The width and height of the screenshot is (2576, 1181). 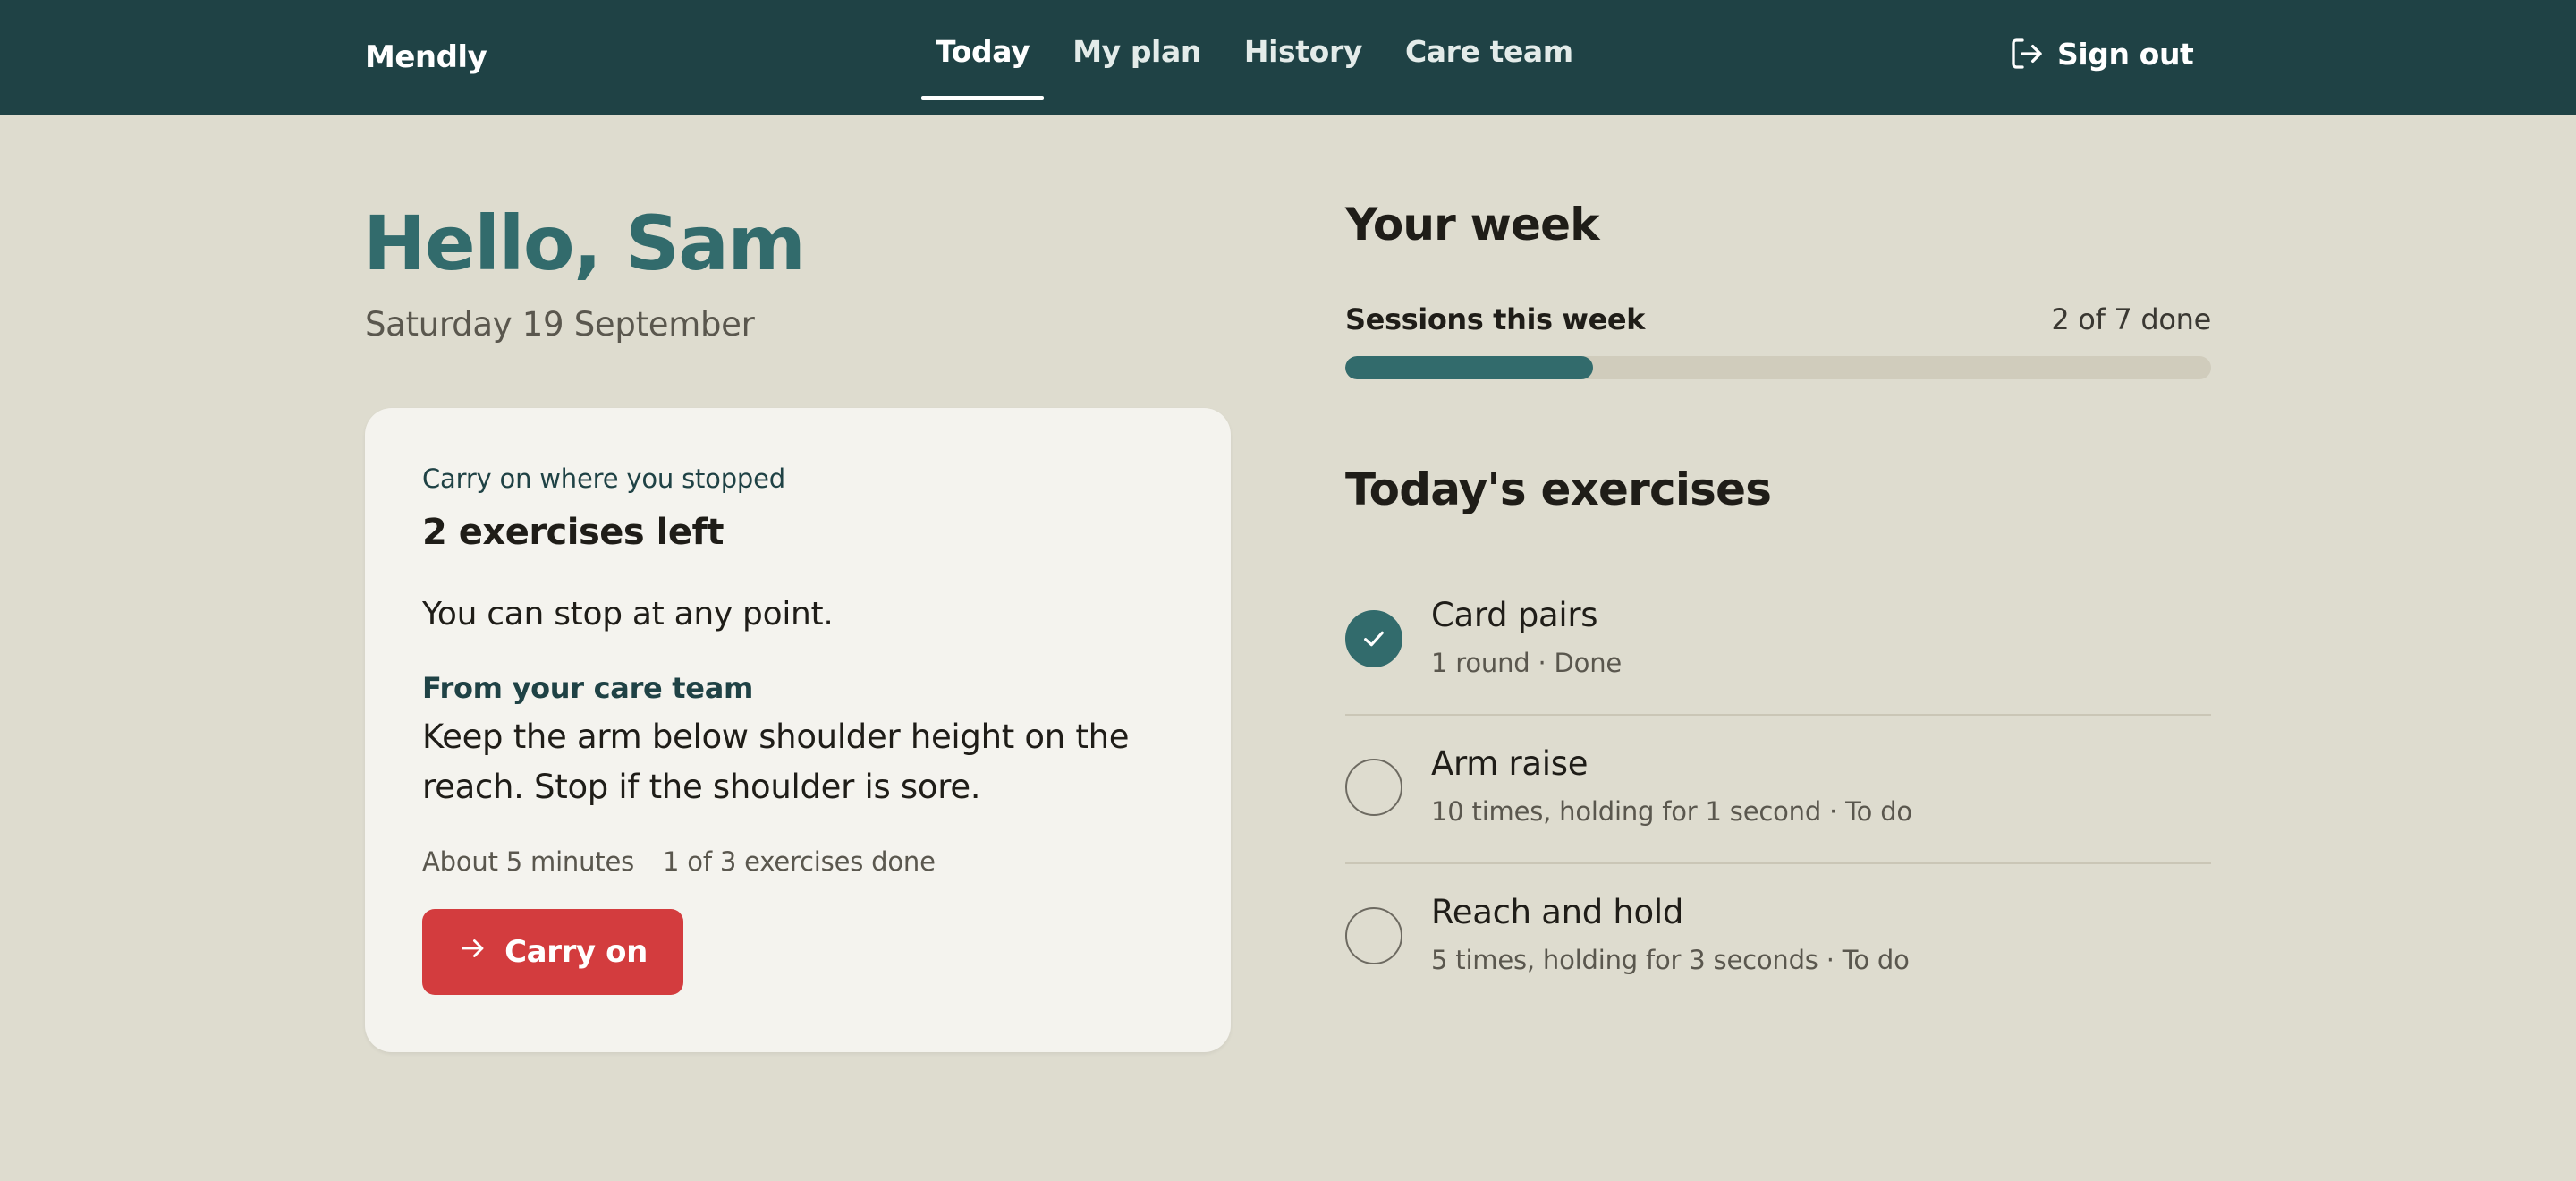 What do you see at coordinates (983, 57) in the screenshot?
I see `nav-item-today: Today` at bounding box center [983, 57].